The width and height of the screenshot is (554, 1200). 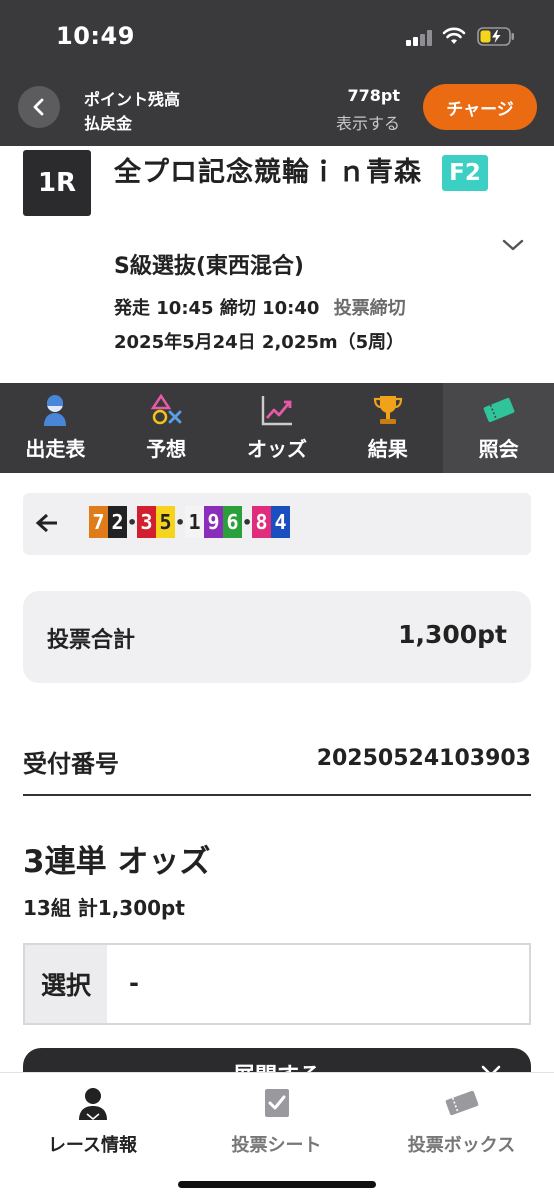 I want to click on show-refund-link: 表示する, so click(x=368, y=122).